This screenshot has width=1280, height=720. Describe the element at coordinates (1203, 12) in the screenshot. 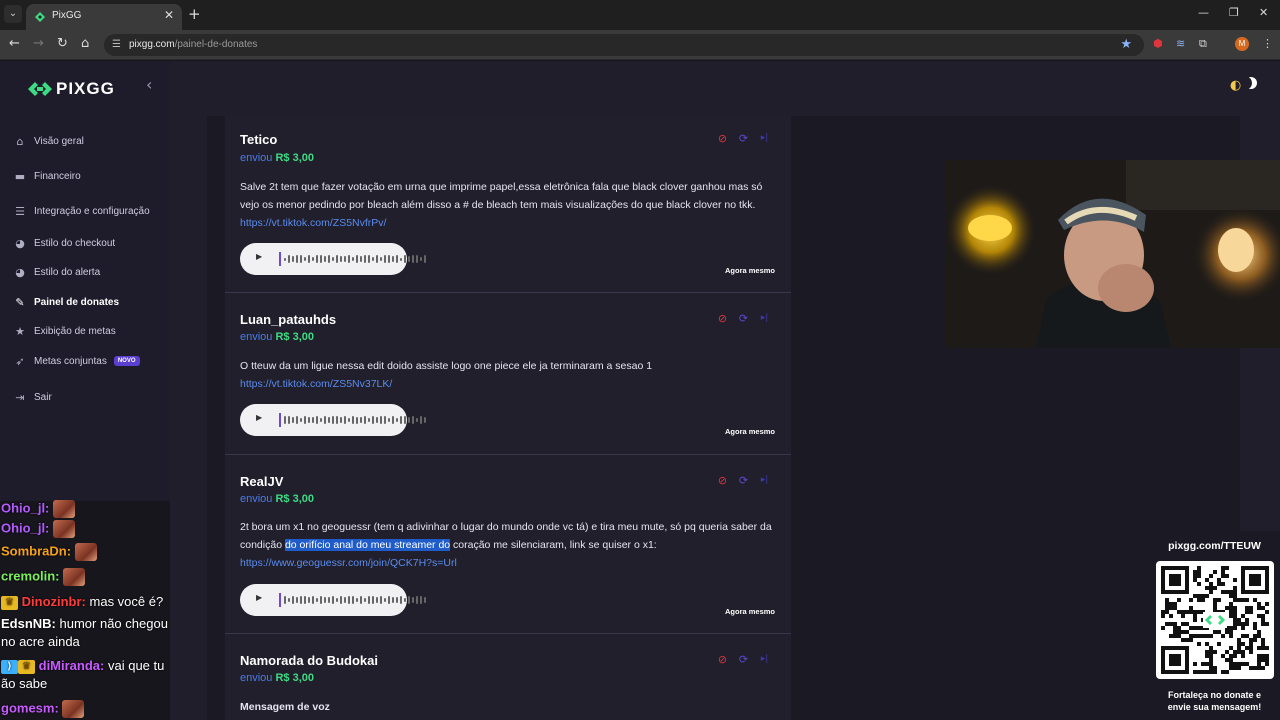

I see `minimize-icon: —` at that location.